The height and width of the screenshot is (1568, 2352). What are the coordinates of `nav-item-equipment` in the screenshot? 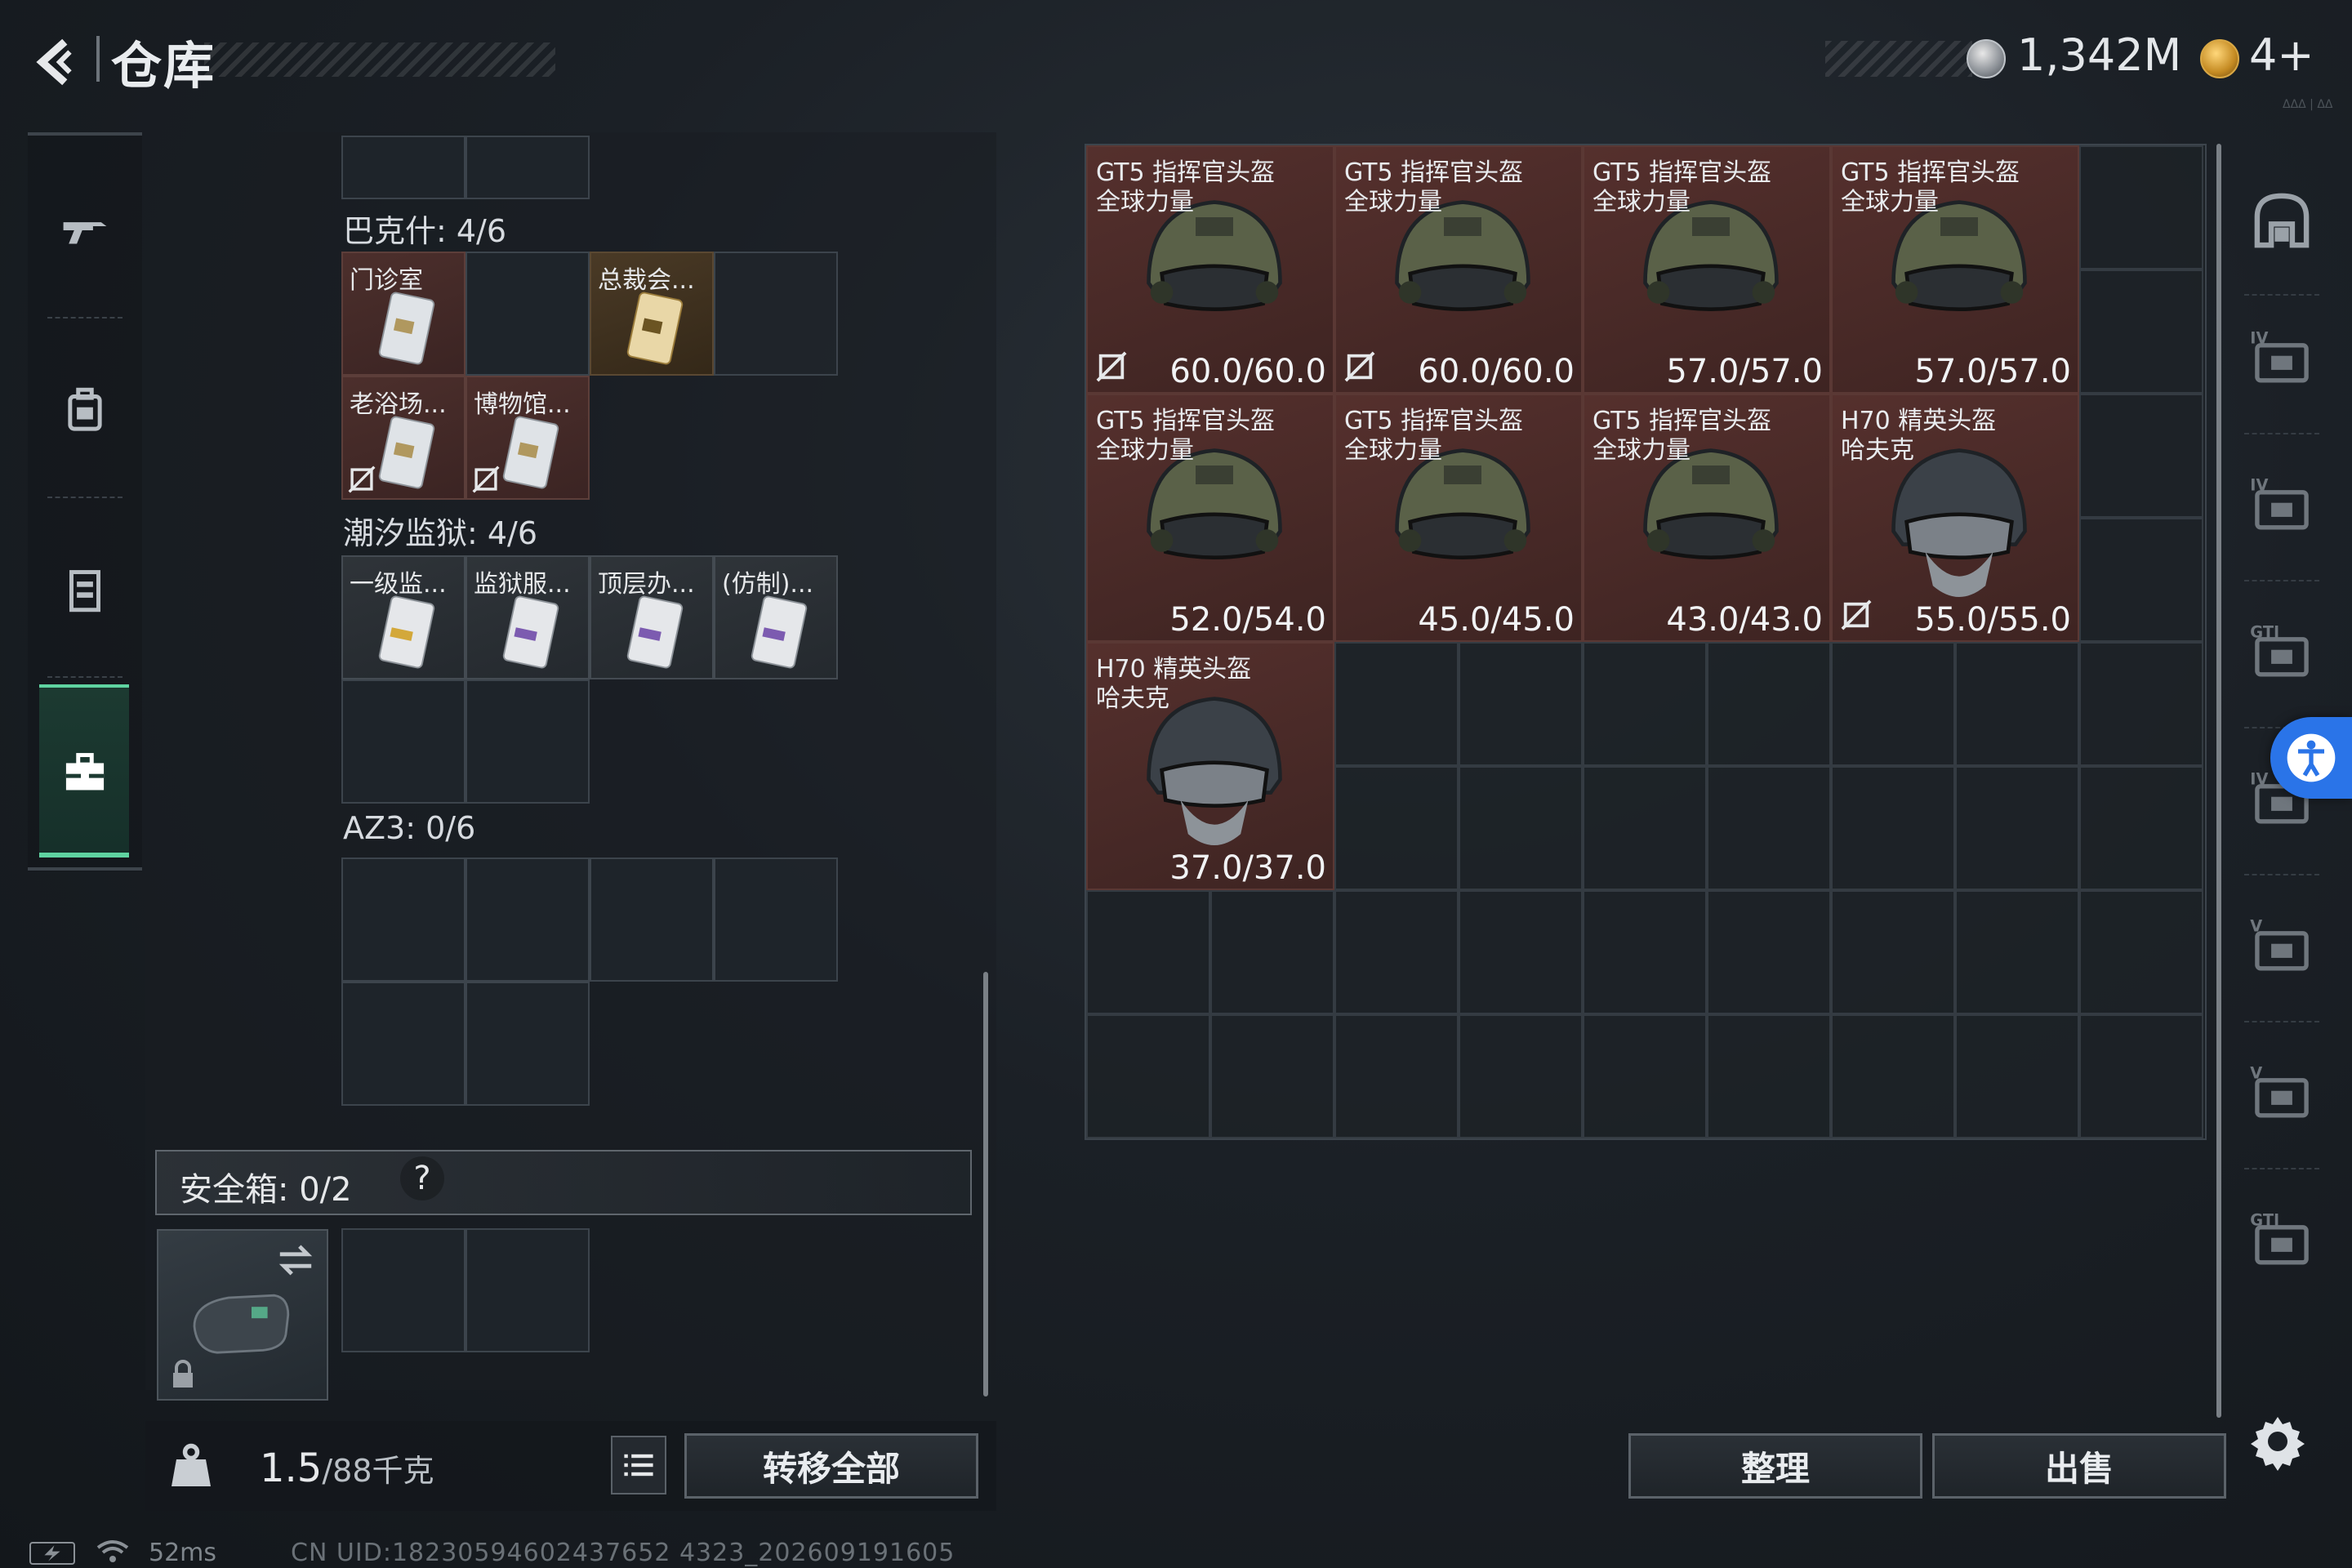 It's located at (85, 410).